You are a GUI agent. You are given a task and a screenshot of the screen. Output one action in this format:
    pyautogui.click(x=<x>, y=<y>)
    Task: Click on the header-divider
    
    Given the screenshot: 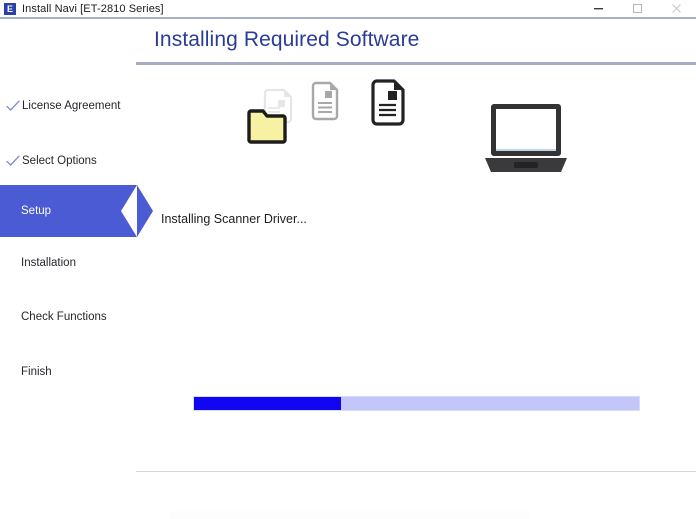 What is the action you would take?
    pyautogui.click(x=416, y=63)
    